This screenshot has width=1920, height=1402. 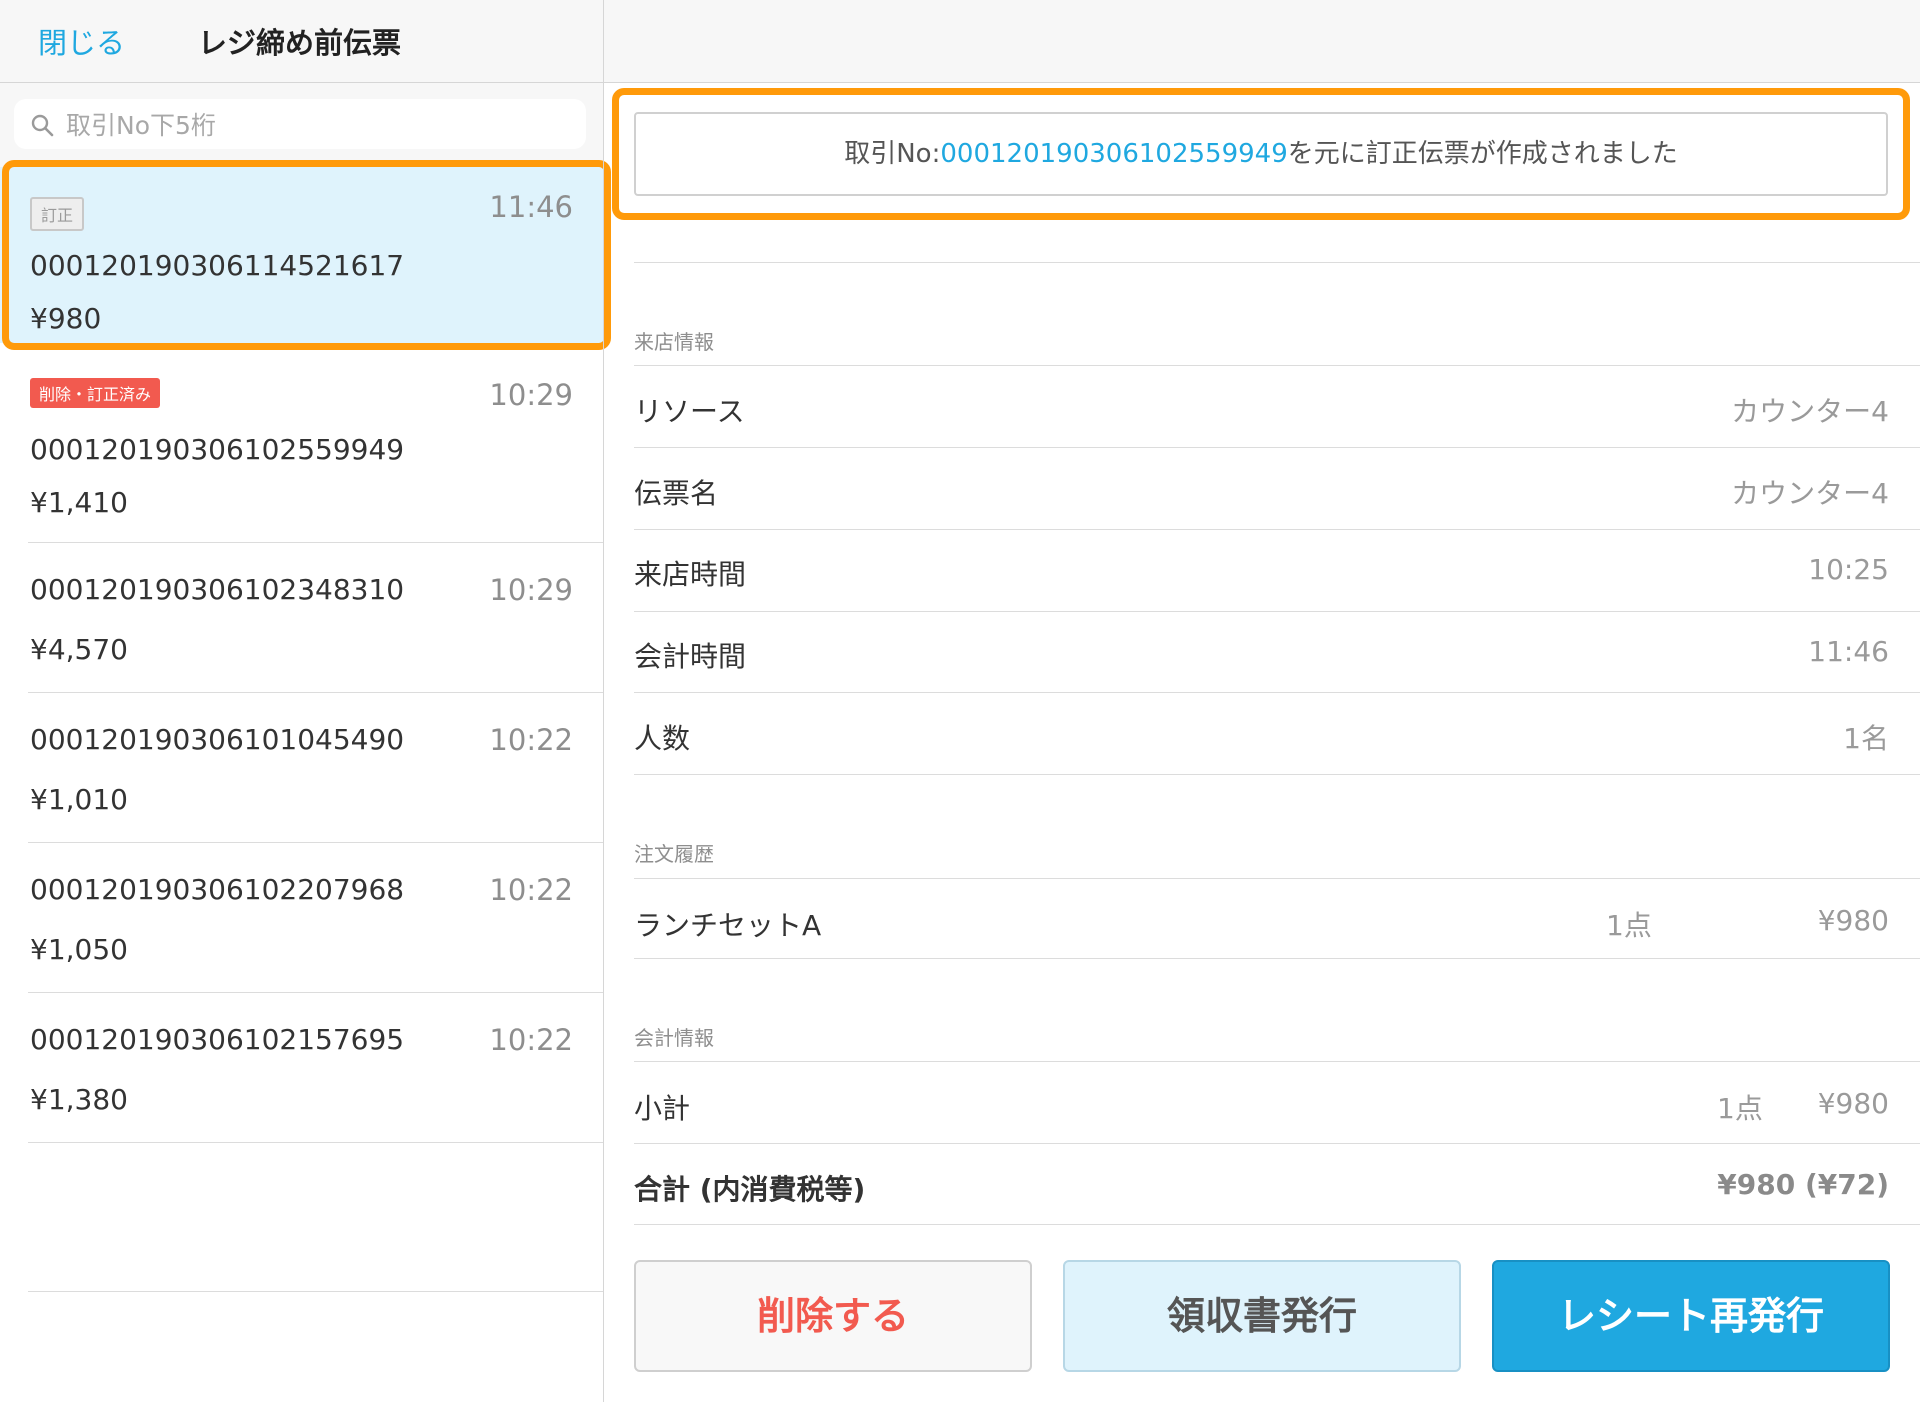 I want to click on order-item-qty: 1点, so click(x=1629, y=925).